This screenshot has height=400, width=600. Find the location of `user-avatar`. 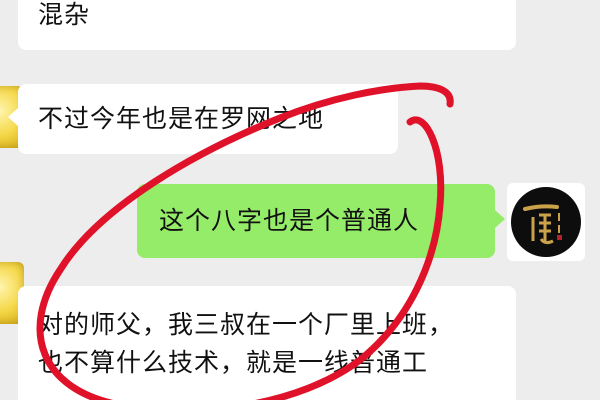

user-avatar is located at coordinates (546, 222).